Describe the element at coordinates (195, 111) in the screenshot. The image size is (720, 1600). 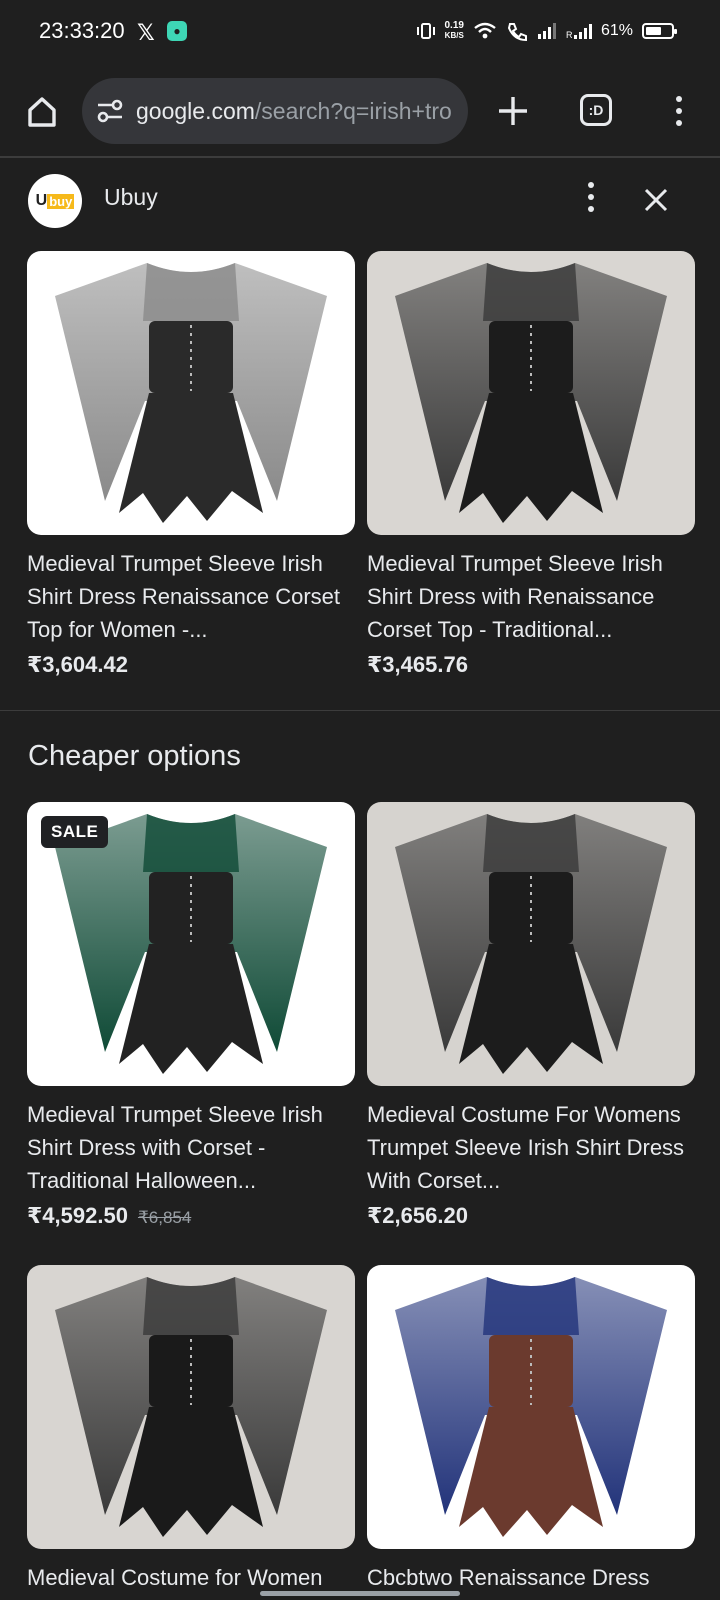
I see `url-host: google.com` at that location.